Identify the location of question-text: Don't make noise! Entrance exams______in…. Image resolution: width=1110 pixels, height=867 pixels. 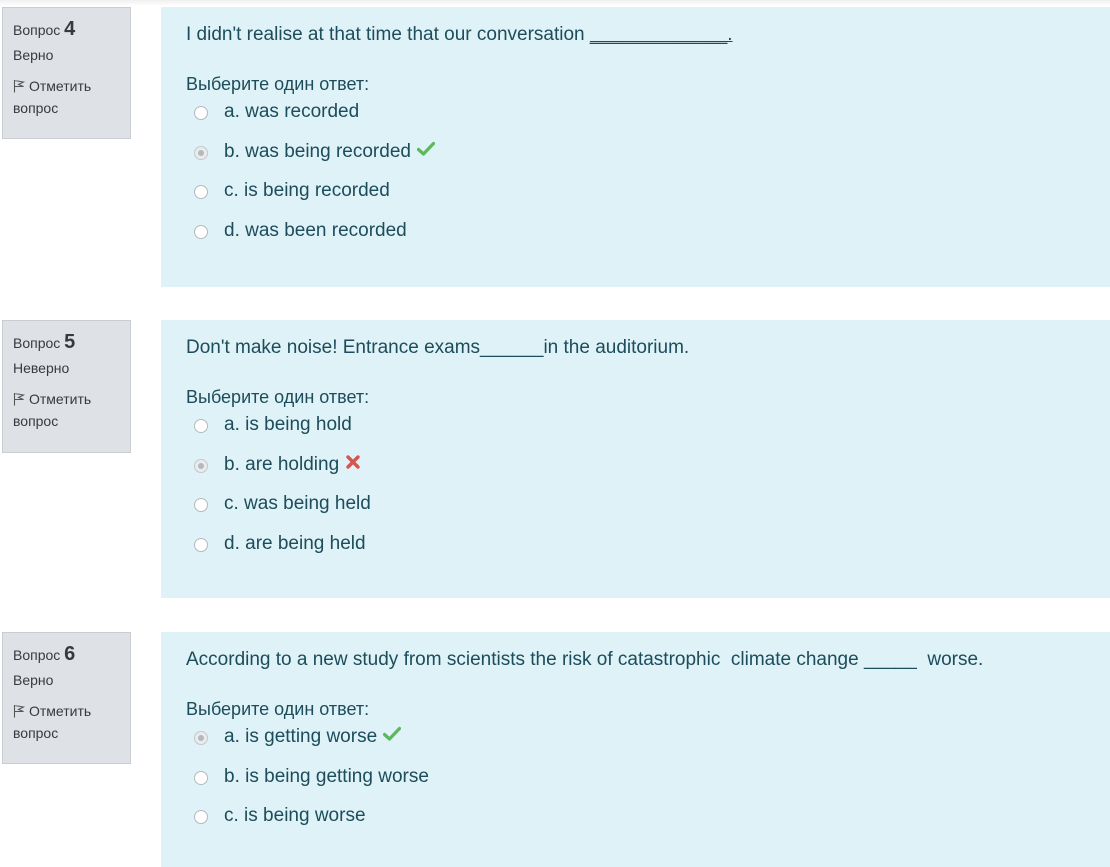
(635, 348).